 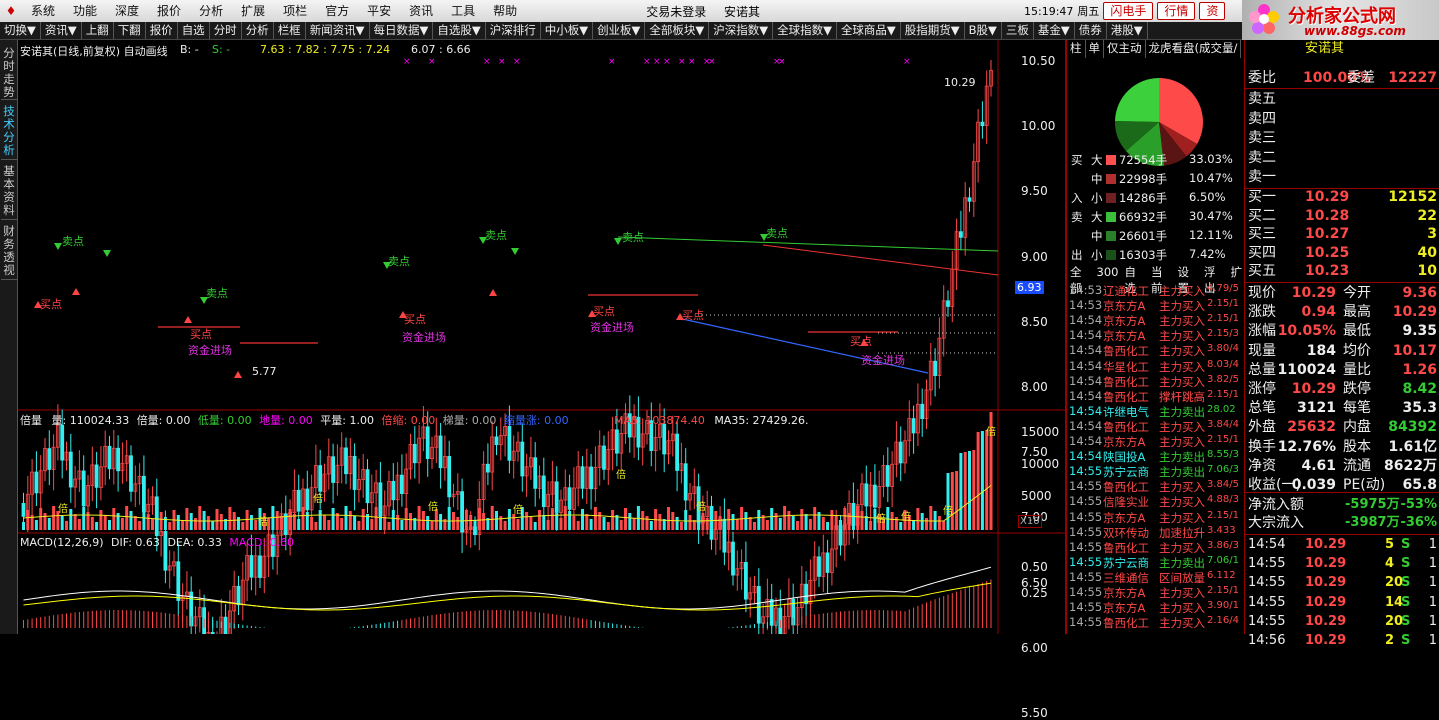 What do you see at coordinates (162, 30) in the screenshot?
I see `toolbar-button-4: 报价` at bounding box center [162, 30].